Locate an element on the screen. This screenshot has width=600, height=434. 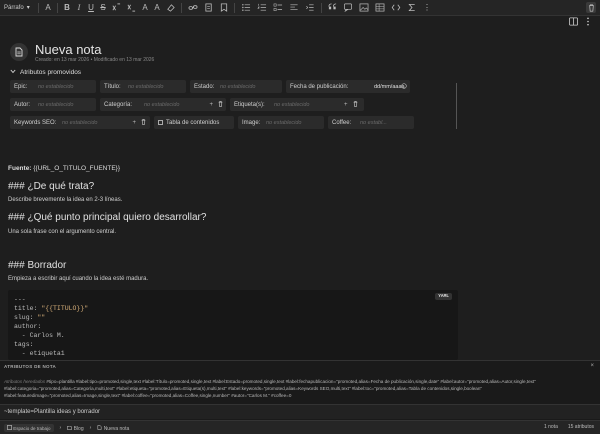
highlight-color-button: A is located at coordinates (157, 8).